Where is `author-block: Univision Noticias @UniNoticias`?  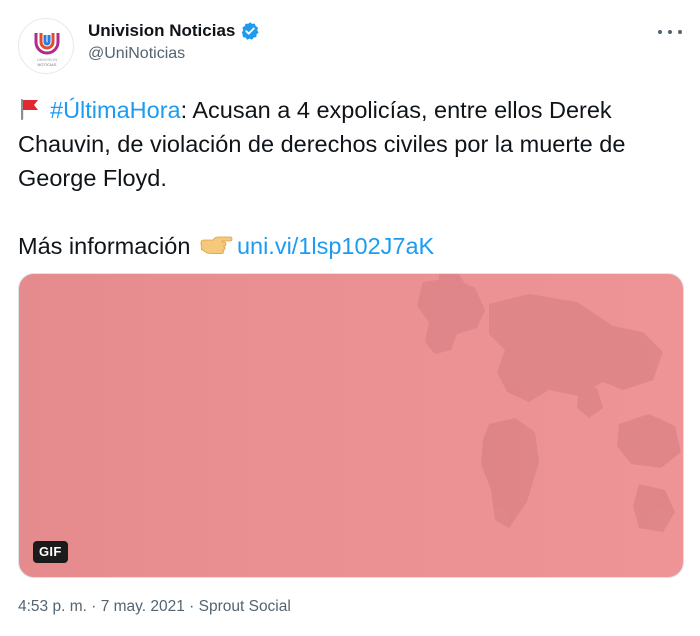 author-block: Univision Noticias @UniNoticias is located at coordinates (174, 41).